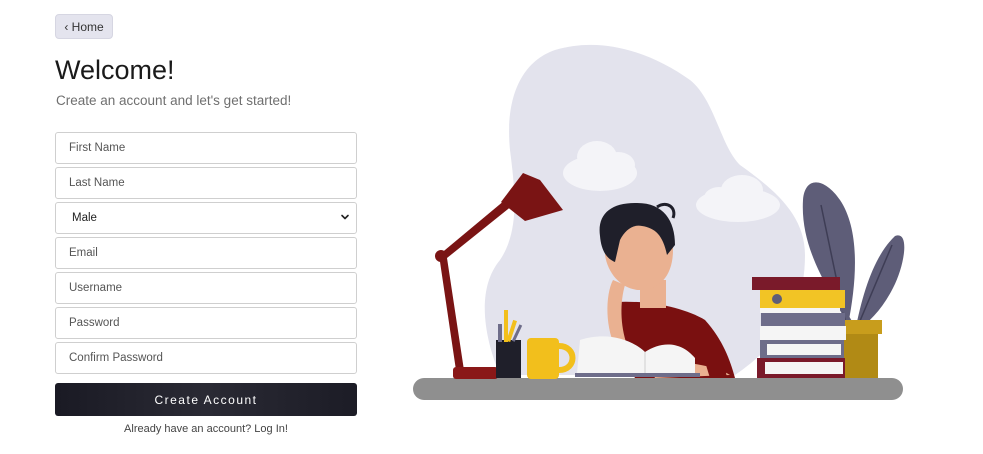 This screenshot has height=454, width=983. I want to click on book-stack-icon, so click(799, 327).